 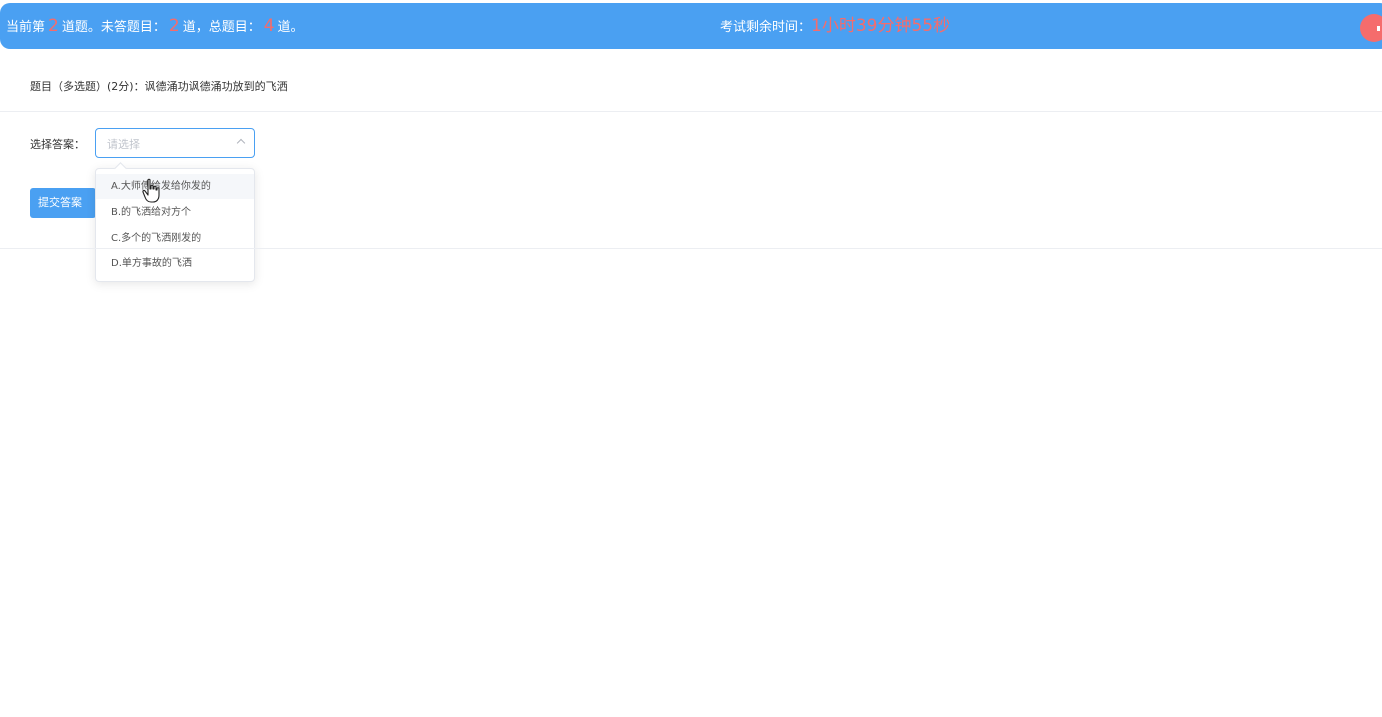 What do you see at coordinates (221, 27) in the screenshot?
I see `progress-mid2: 道，总题目：` at bounding box center [221, 27].